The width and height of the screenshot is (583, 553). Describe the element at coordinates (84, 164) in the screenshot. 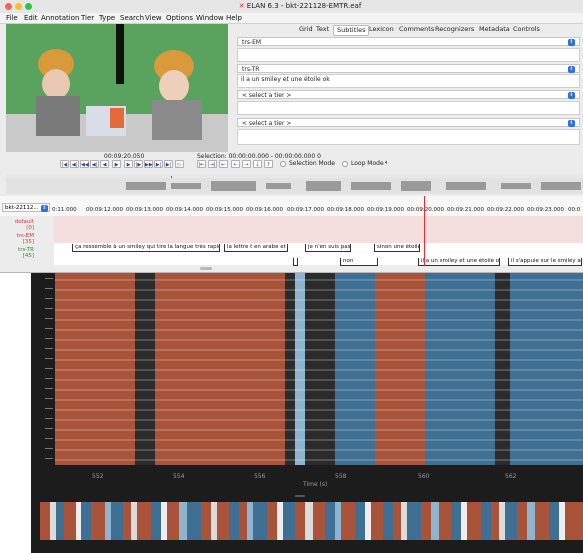

I see `previous-second-button: ◀◀` at that location.